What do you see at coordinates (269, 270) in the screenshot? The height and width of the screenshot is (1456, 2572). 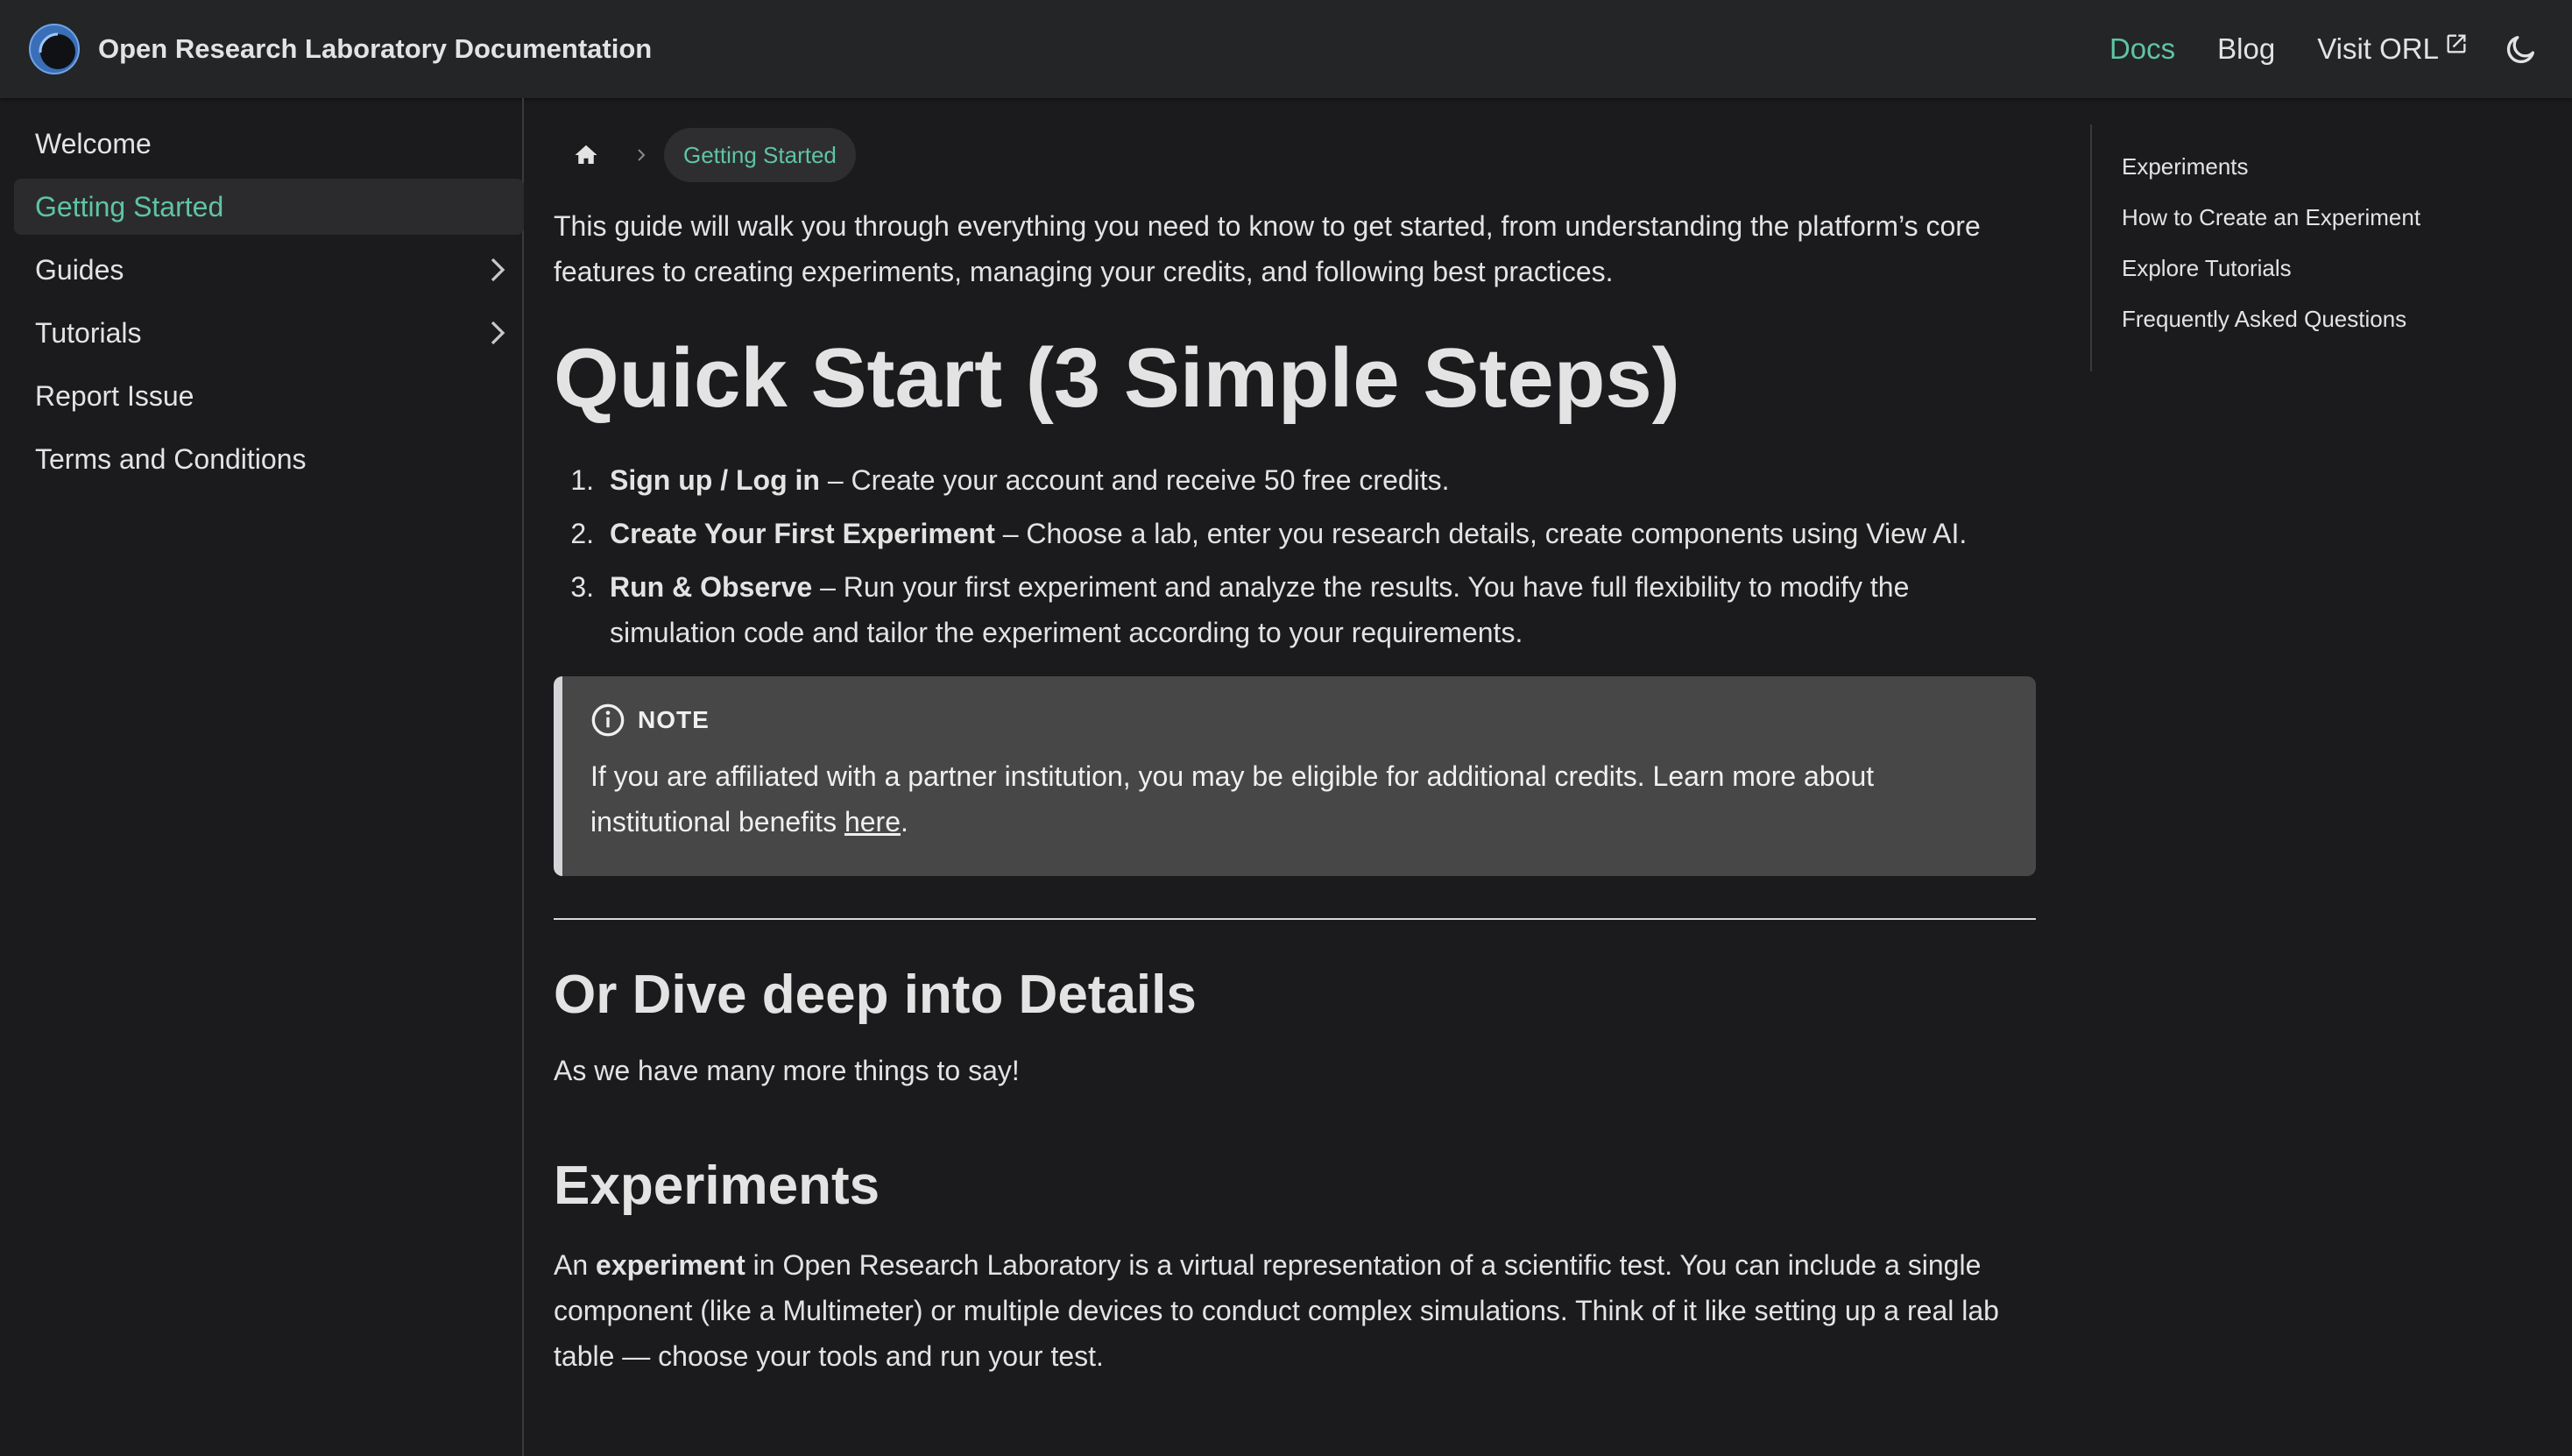 I see `sidebar-item-guides: Guides` at bounding box center [269, 270].